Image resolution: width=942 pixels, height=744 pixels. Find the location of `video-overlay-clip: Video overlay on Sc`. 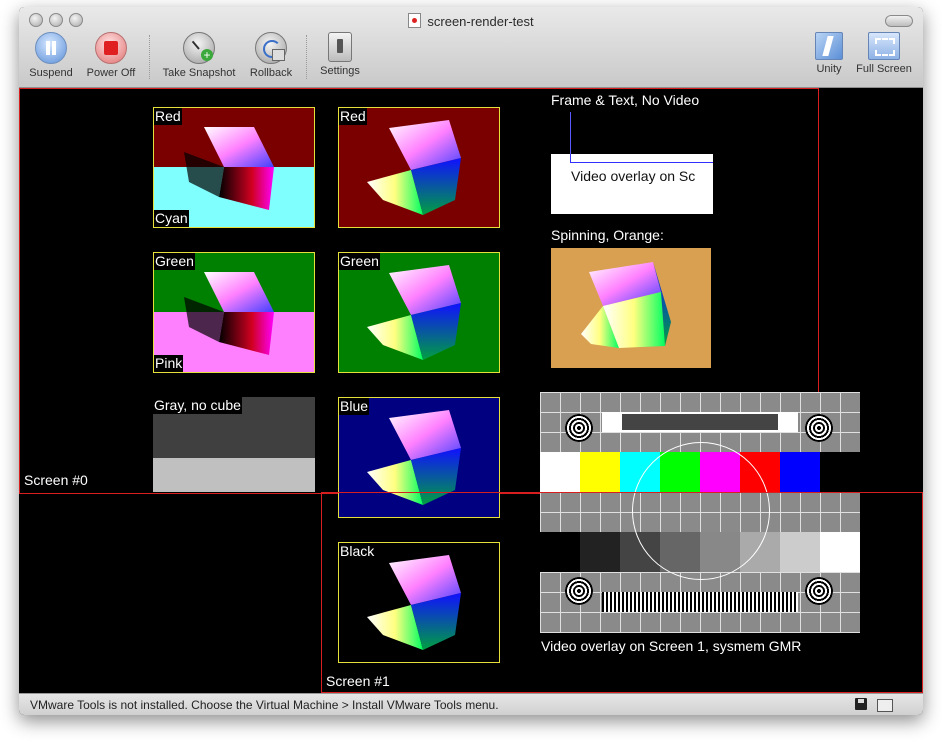

video-overlay-clip: Video overlay on Sc is located at coordinates (632, 184).